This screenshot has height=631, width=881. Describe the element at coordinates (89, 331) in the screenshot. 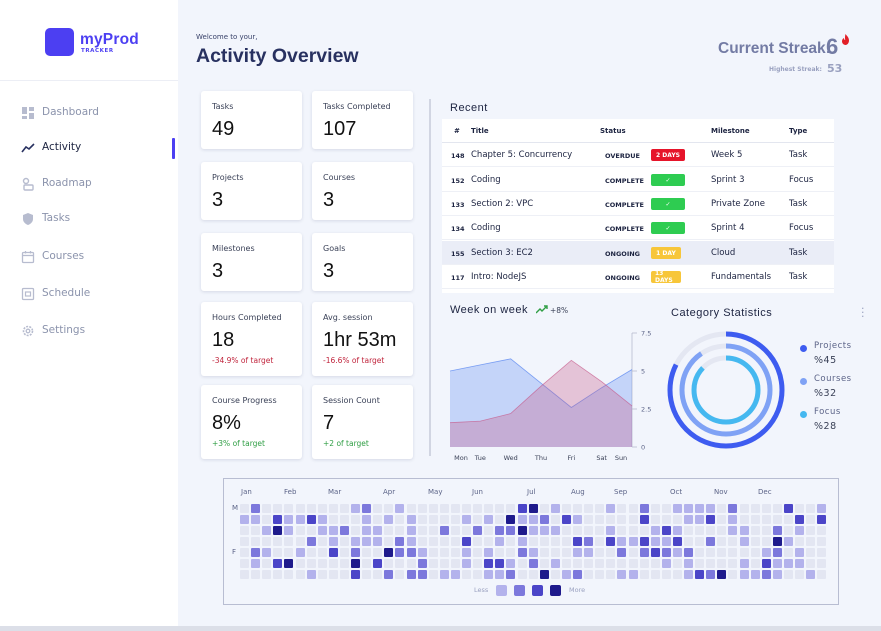

I see `sidebar-item-settings: Settings` at that location.